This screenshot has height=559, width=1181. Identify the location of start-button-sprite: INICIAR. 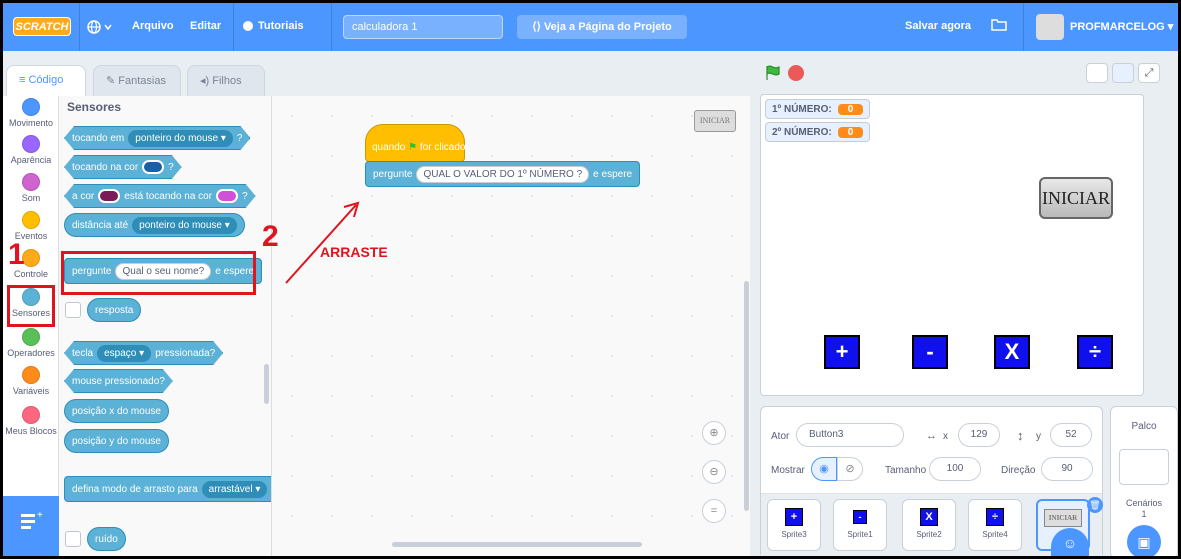
(1076, 198).